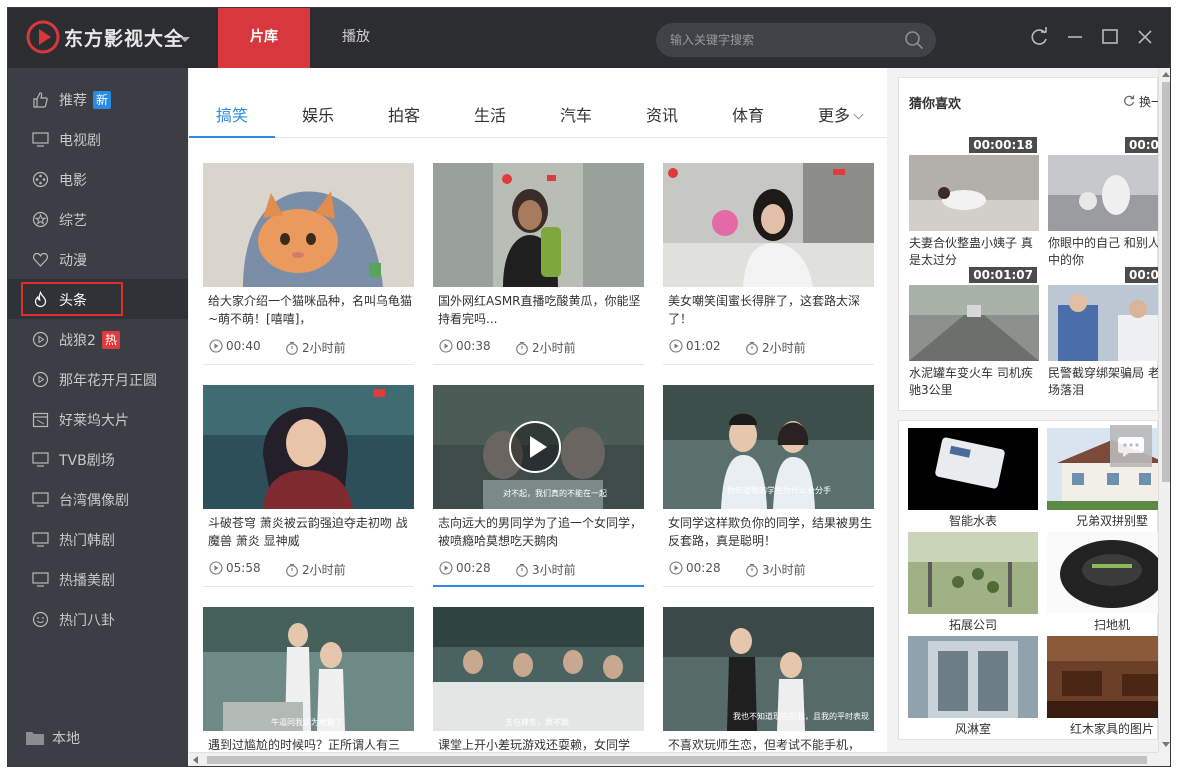 The image size is (1178, 774). Describe the element at coordinates (779, 490) in the screenshot. I see `subtitle-overlay: 你知道我的学生为什么会分手` at that location.